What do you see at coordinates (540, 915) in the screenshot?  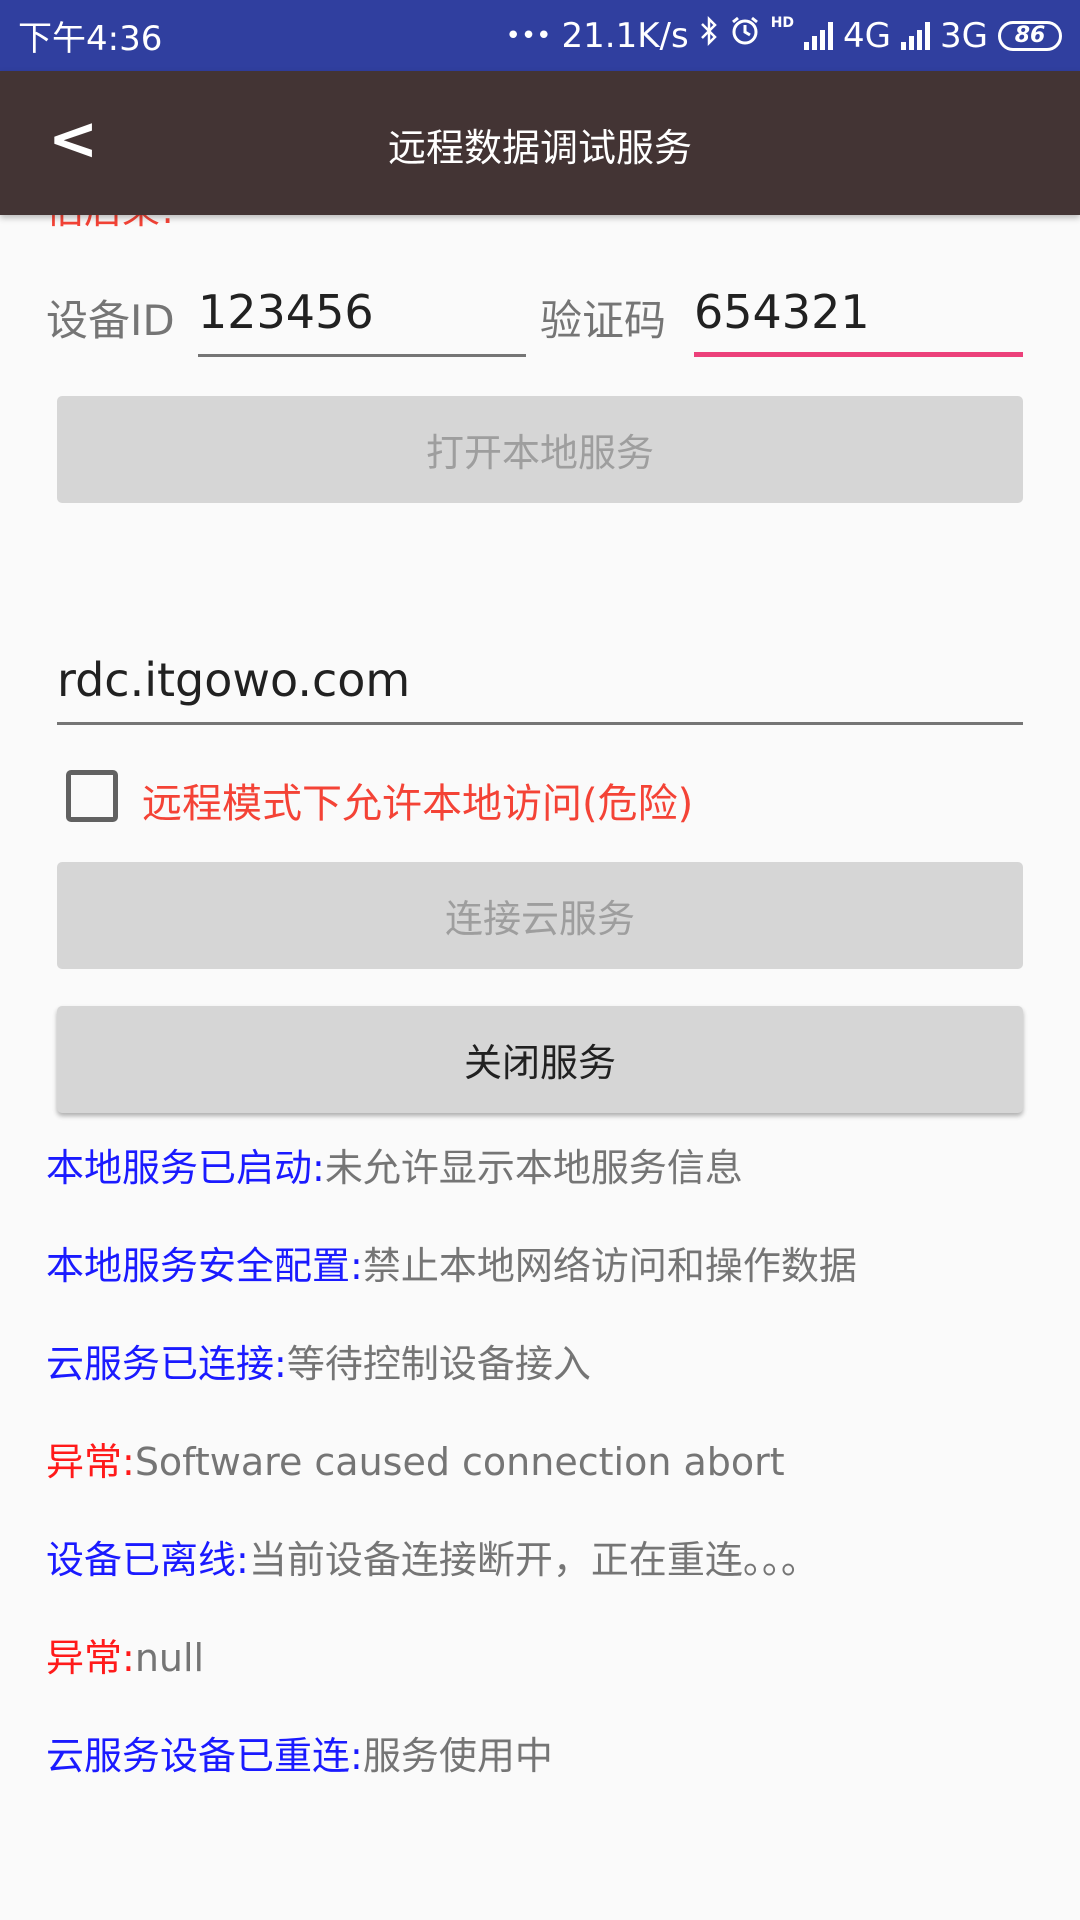 I see `connect-cloud-button: 连接云服务` at bounding box center [540, 915].